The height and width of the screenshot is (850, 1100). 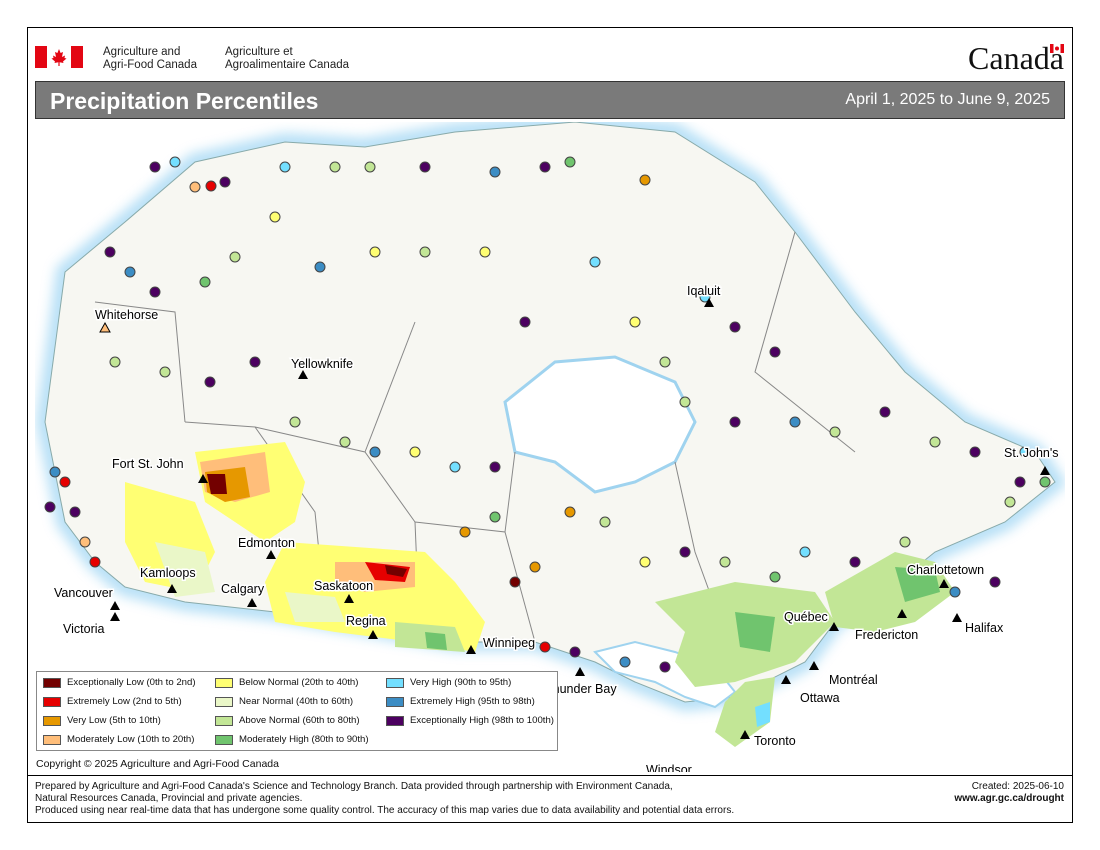 What do you see at coordinates (1009, 798) in the screenshot?
I see `drought-url: www.agr.gc.ca/drought` at bounding box center [1009, 798].